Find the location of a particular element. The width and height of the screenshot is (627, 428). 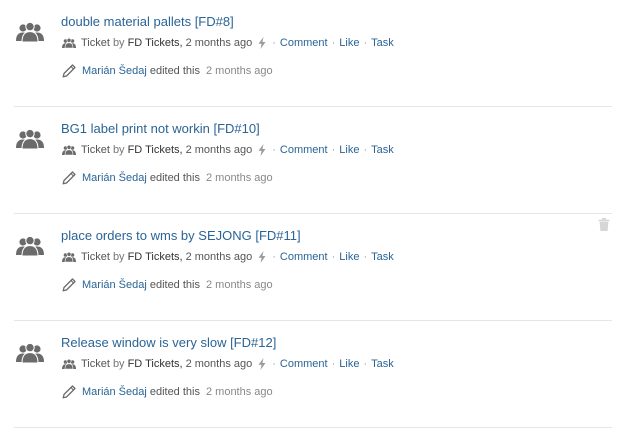

trash-icon is located at coordinates (604, 224).